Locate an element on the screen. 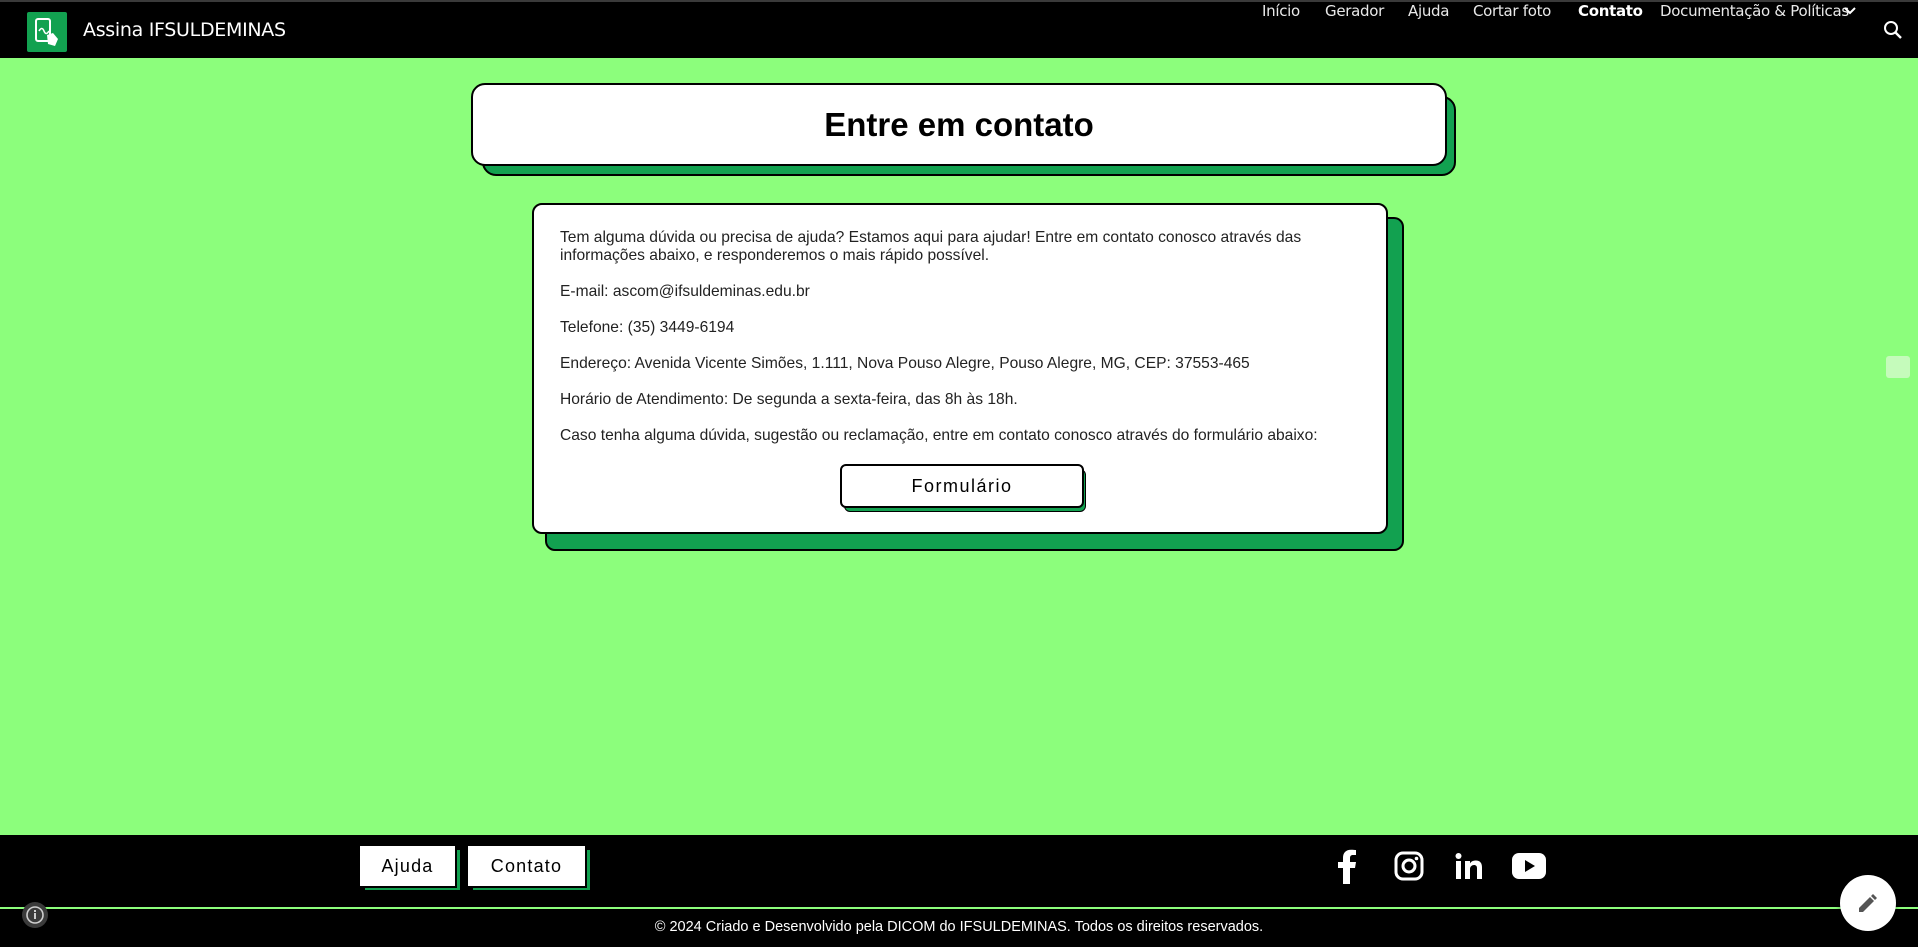  info-icon is located at coordinates (35, 915).